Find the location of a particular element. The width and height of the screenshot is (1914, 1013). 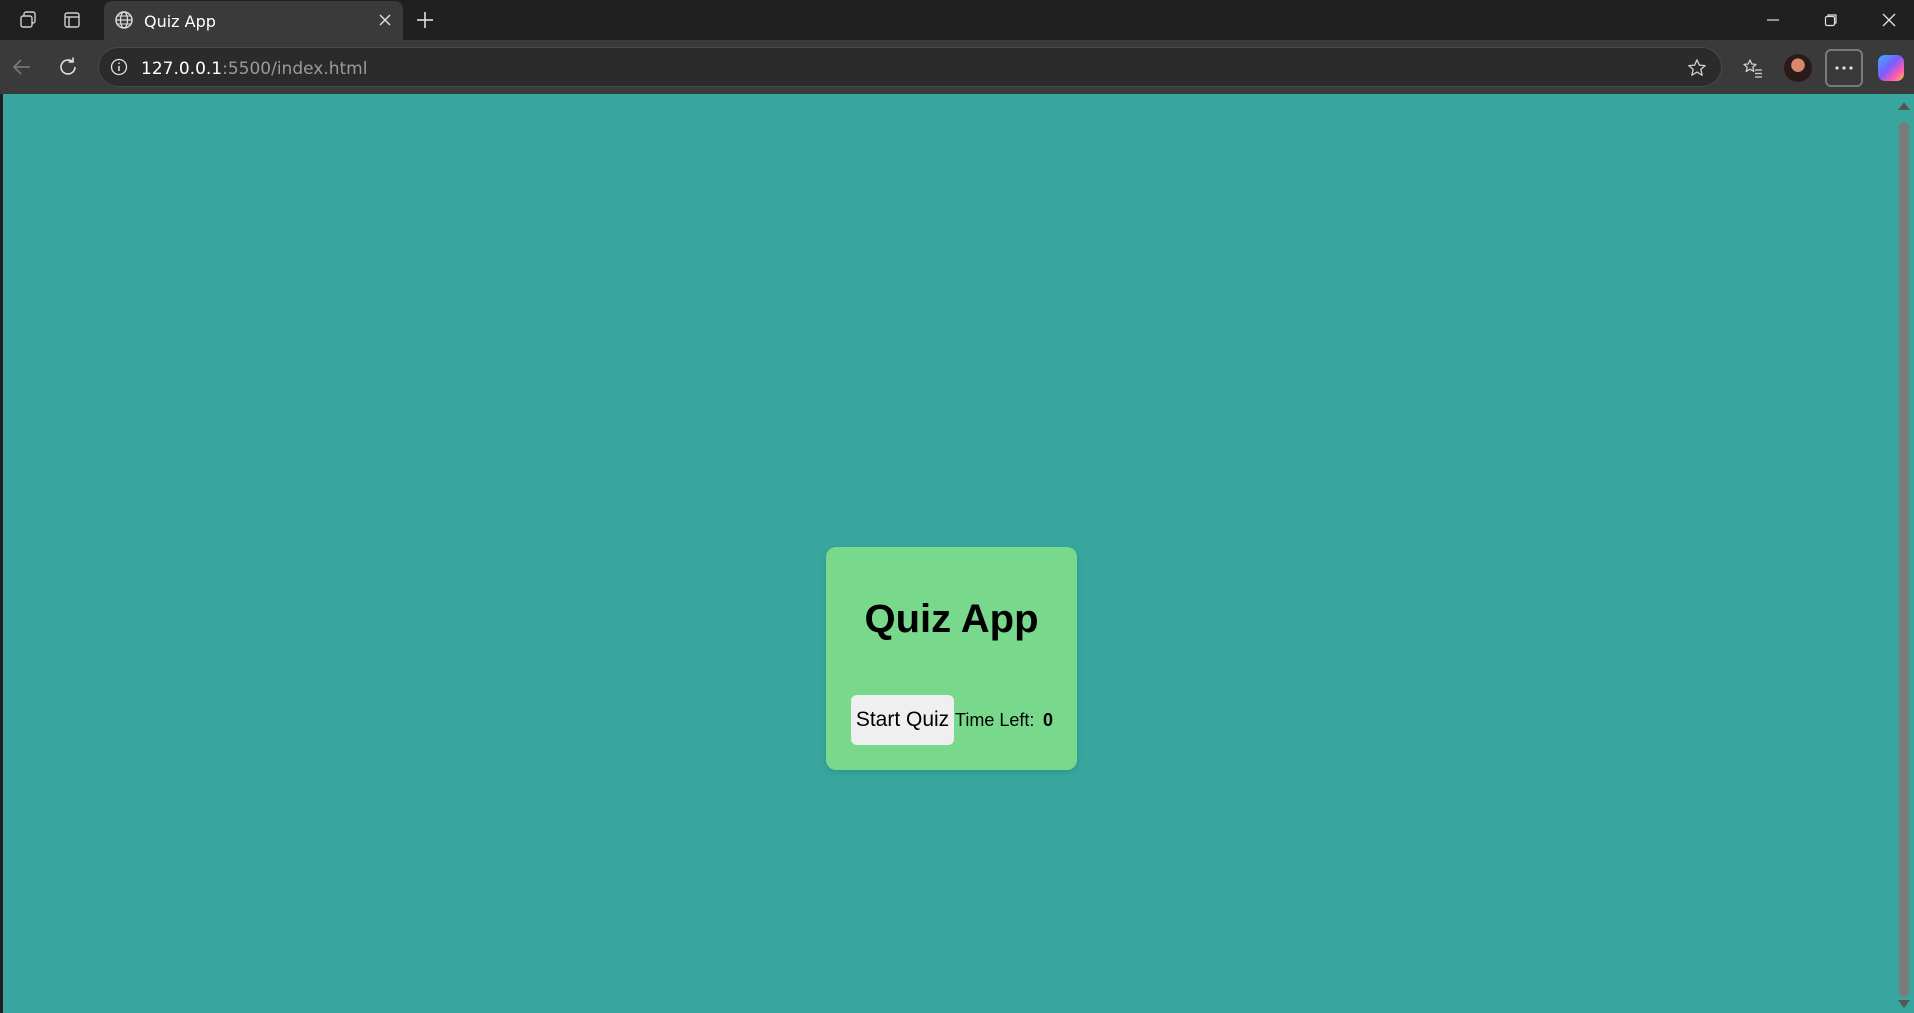

browser-titlebar: Quiz App is located at coordinates (957, 20).